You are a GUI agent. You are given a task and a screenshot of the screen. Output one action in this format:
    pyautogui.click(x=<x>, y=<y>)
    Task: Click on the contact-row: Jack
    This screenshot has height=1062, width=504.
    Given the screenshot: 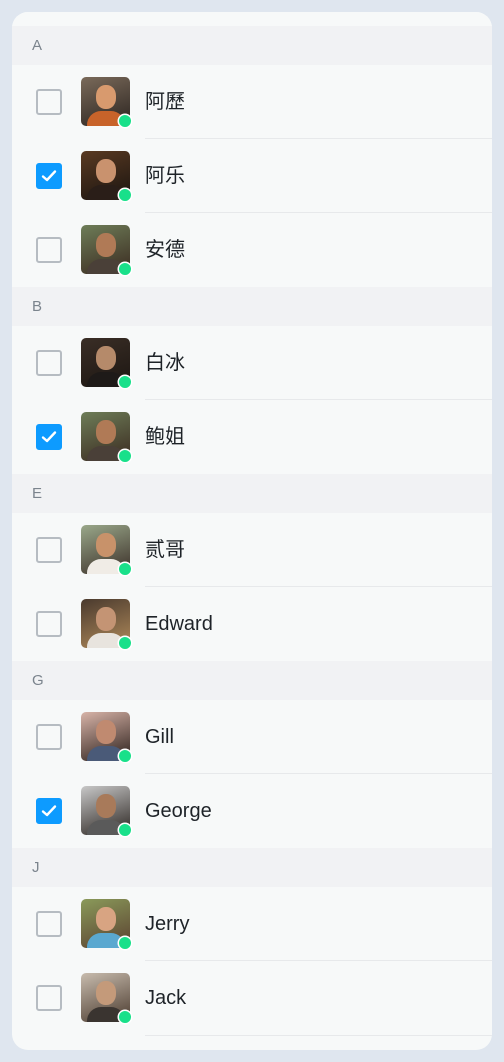 What is the action you would take?
    pyautogui.click(x=252, y=998)
    